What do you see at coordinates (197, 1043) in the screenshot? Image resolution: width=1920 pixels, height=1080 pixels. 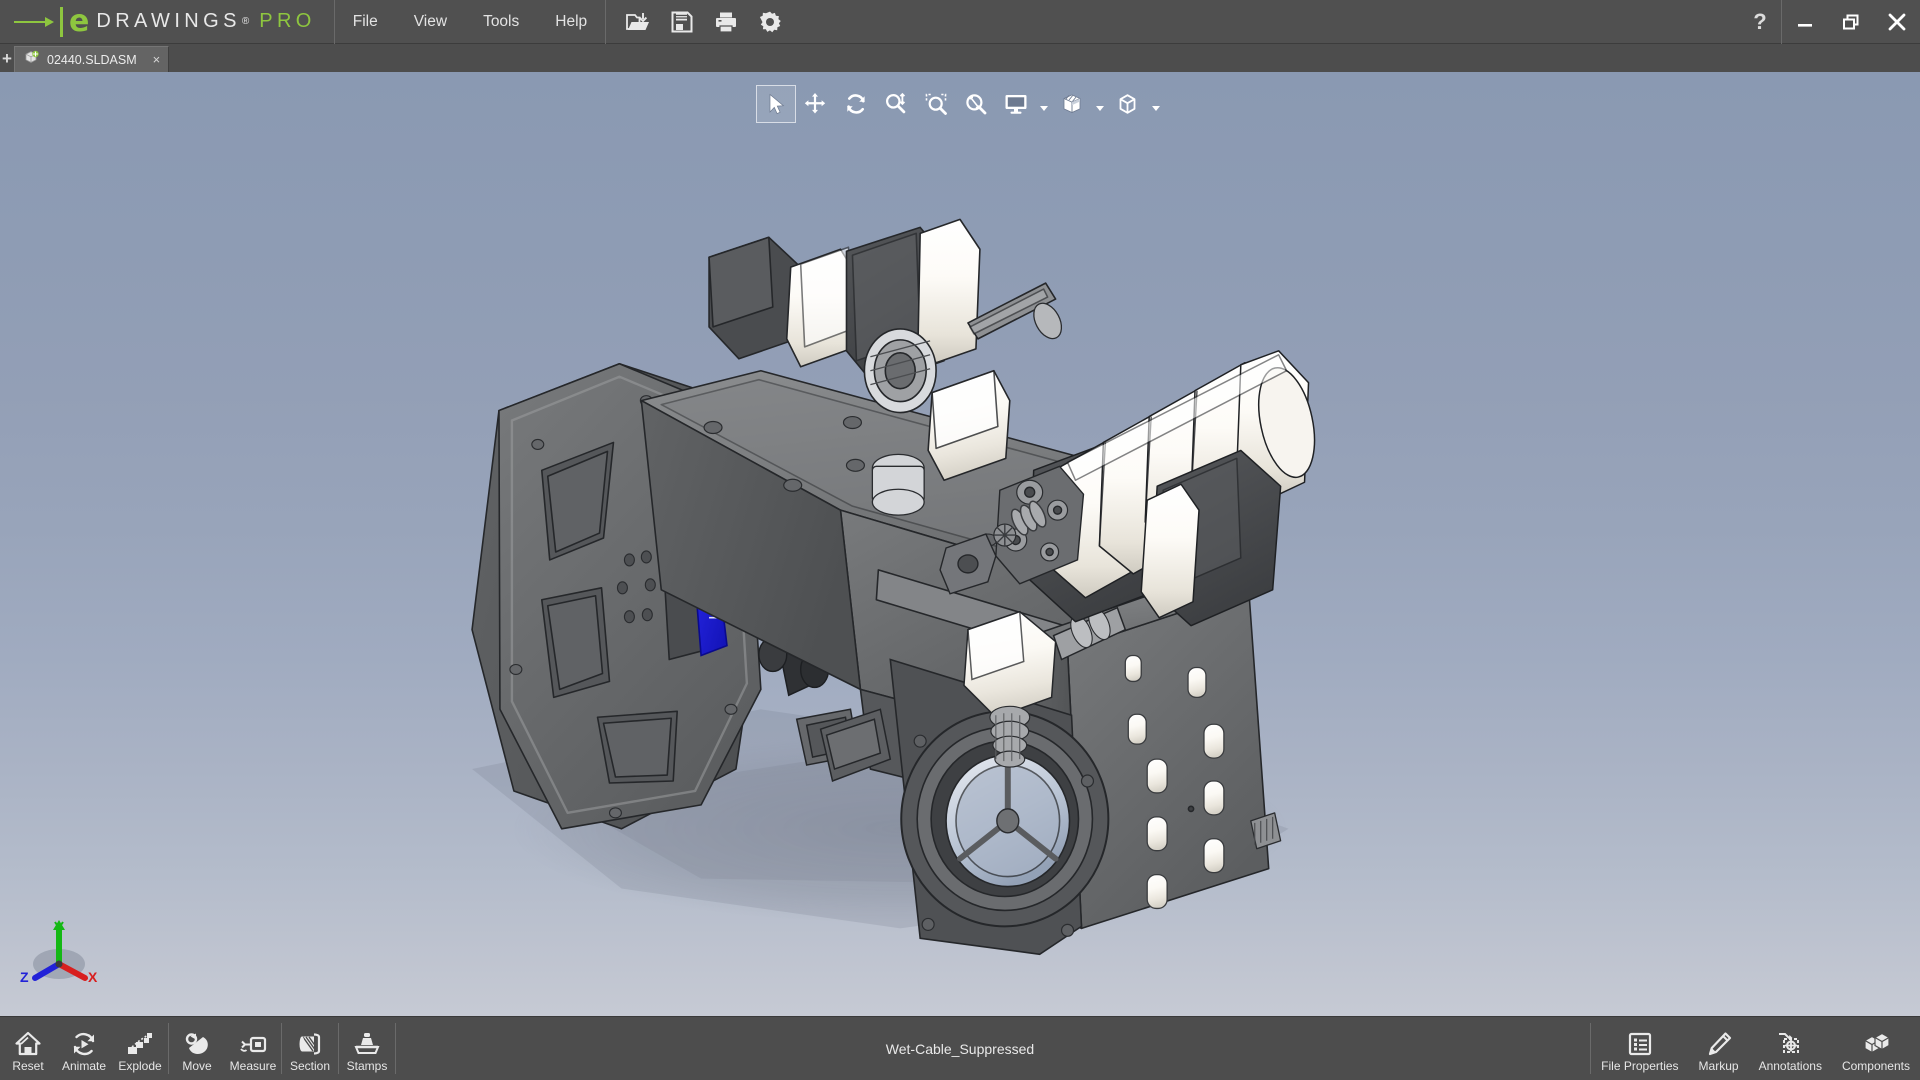 I see `move-component-icon` at bounding box center [197, 1043].